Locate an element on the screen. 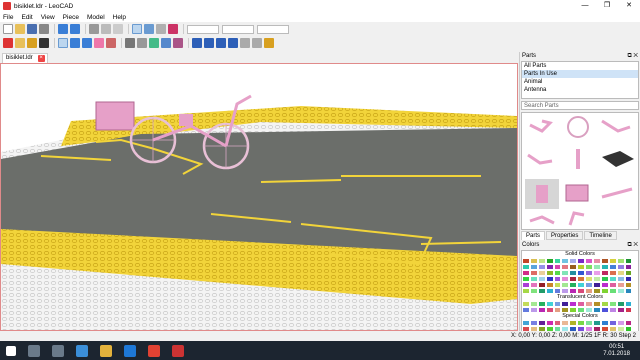 This screenshot has height=360, width=640. menu-help: Help is located at coordinates (119, 17).